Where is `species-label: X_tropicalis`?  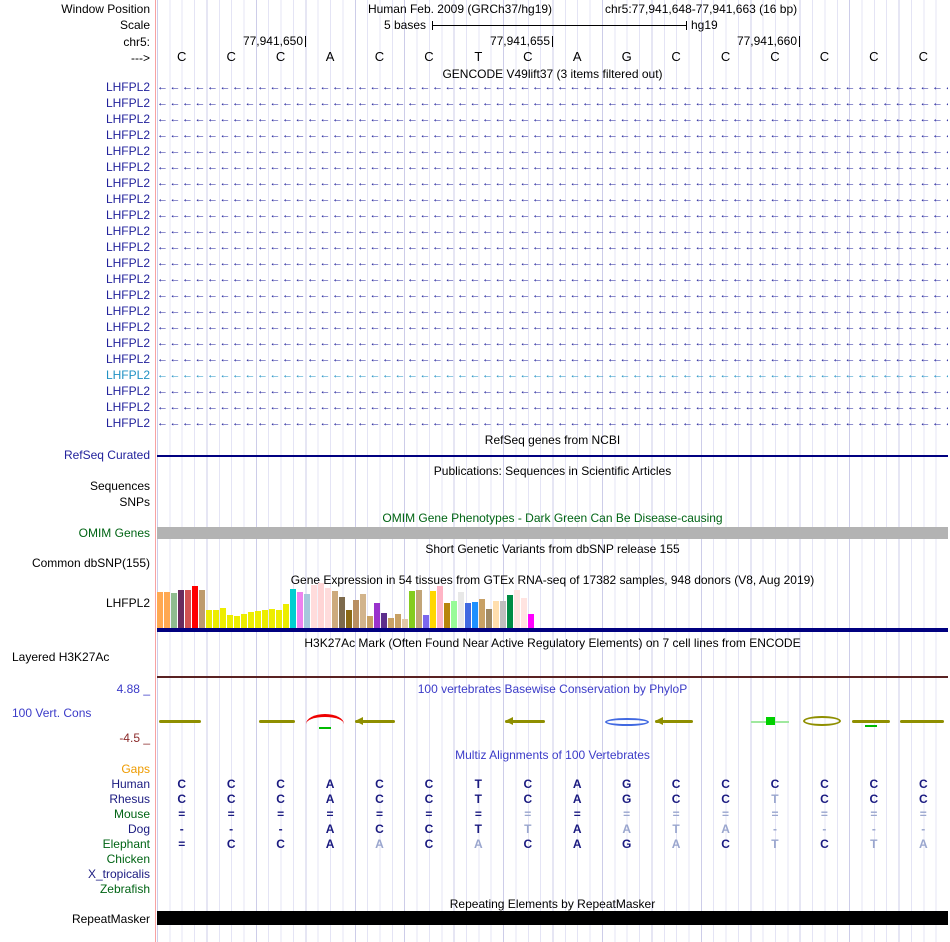 species-label: X_tropicalis is located at coordinates (76, 874).